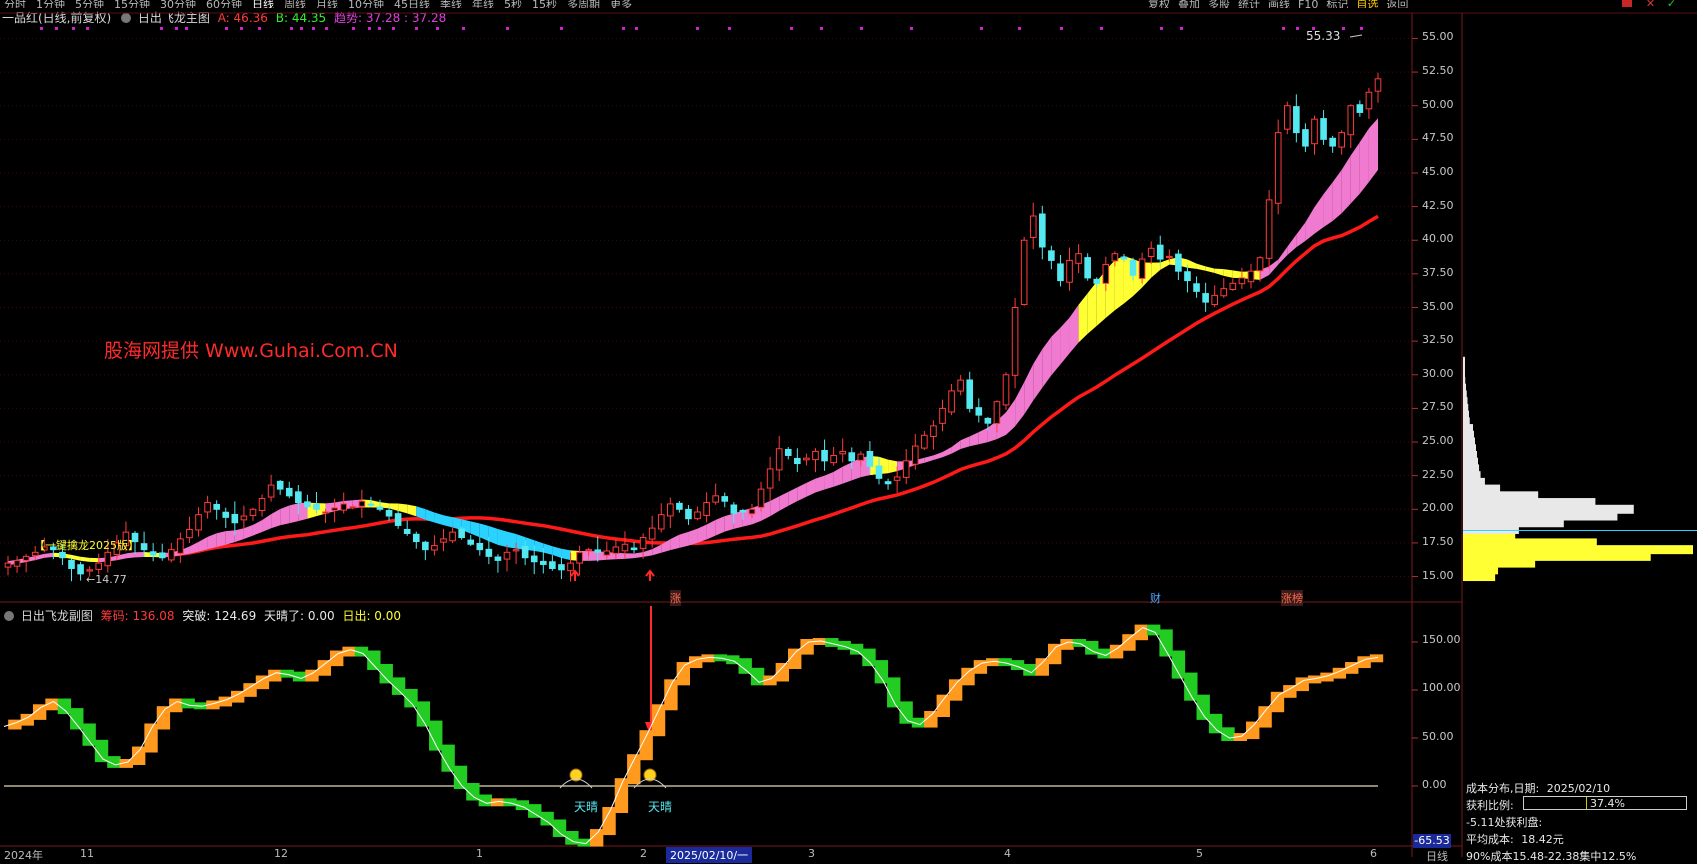 Image resolution: width=1697 pixels, height=864 pixels. What do you see at coordinates (1650, 5) in the screenshot?
I see `close-icon: ✕` at bounding box center [1650, 5].